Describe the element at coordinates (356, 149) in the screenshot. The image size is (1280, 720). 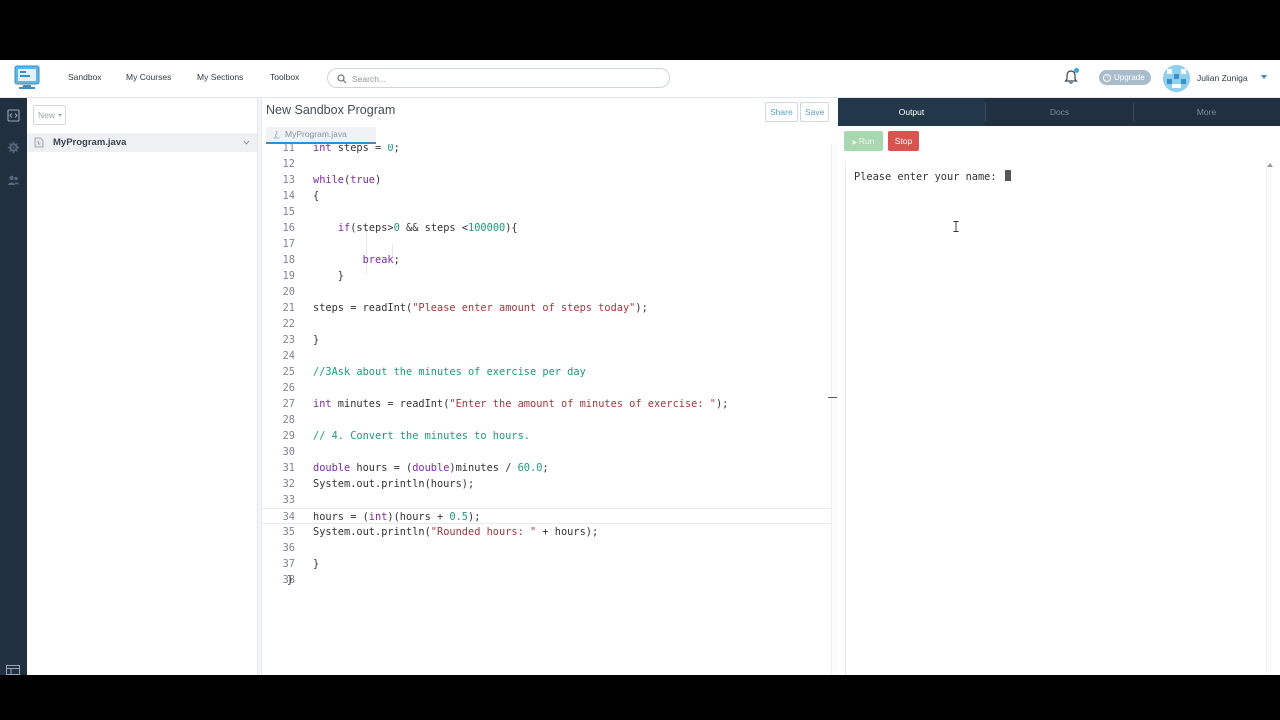
I see `code-text: int steps = 0;` at that location.